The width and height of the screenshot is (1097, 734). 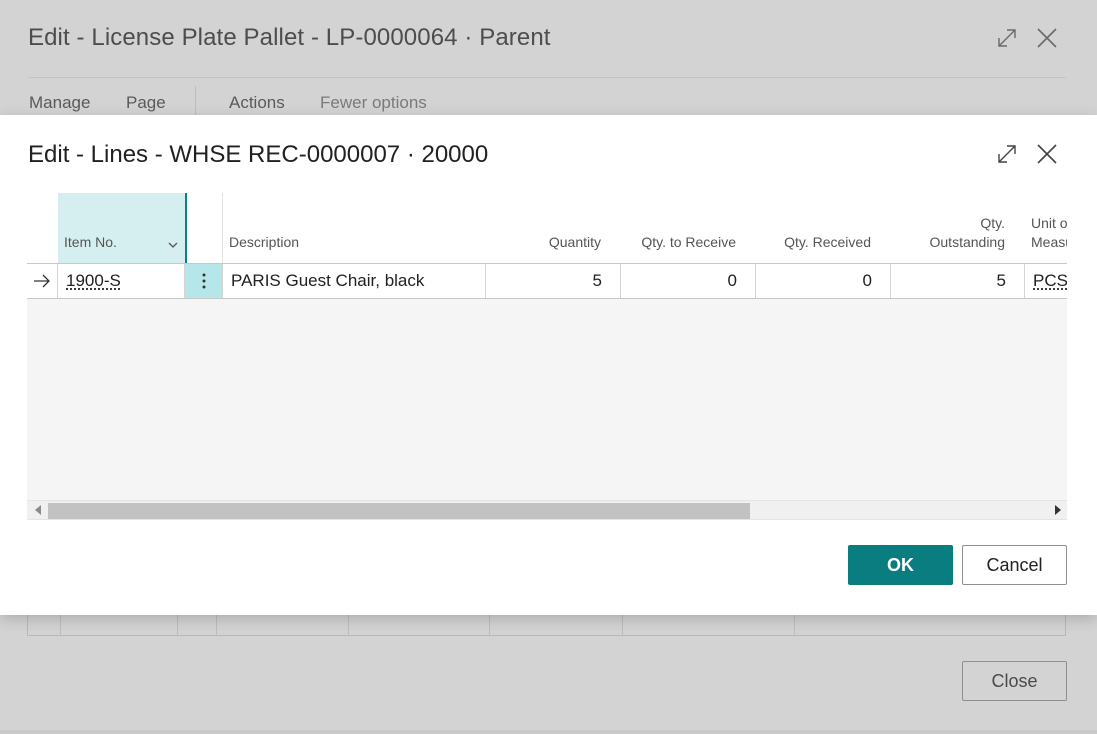 I want to click on cell-qty-received: 0, so click(x=823, y=281).